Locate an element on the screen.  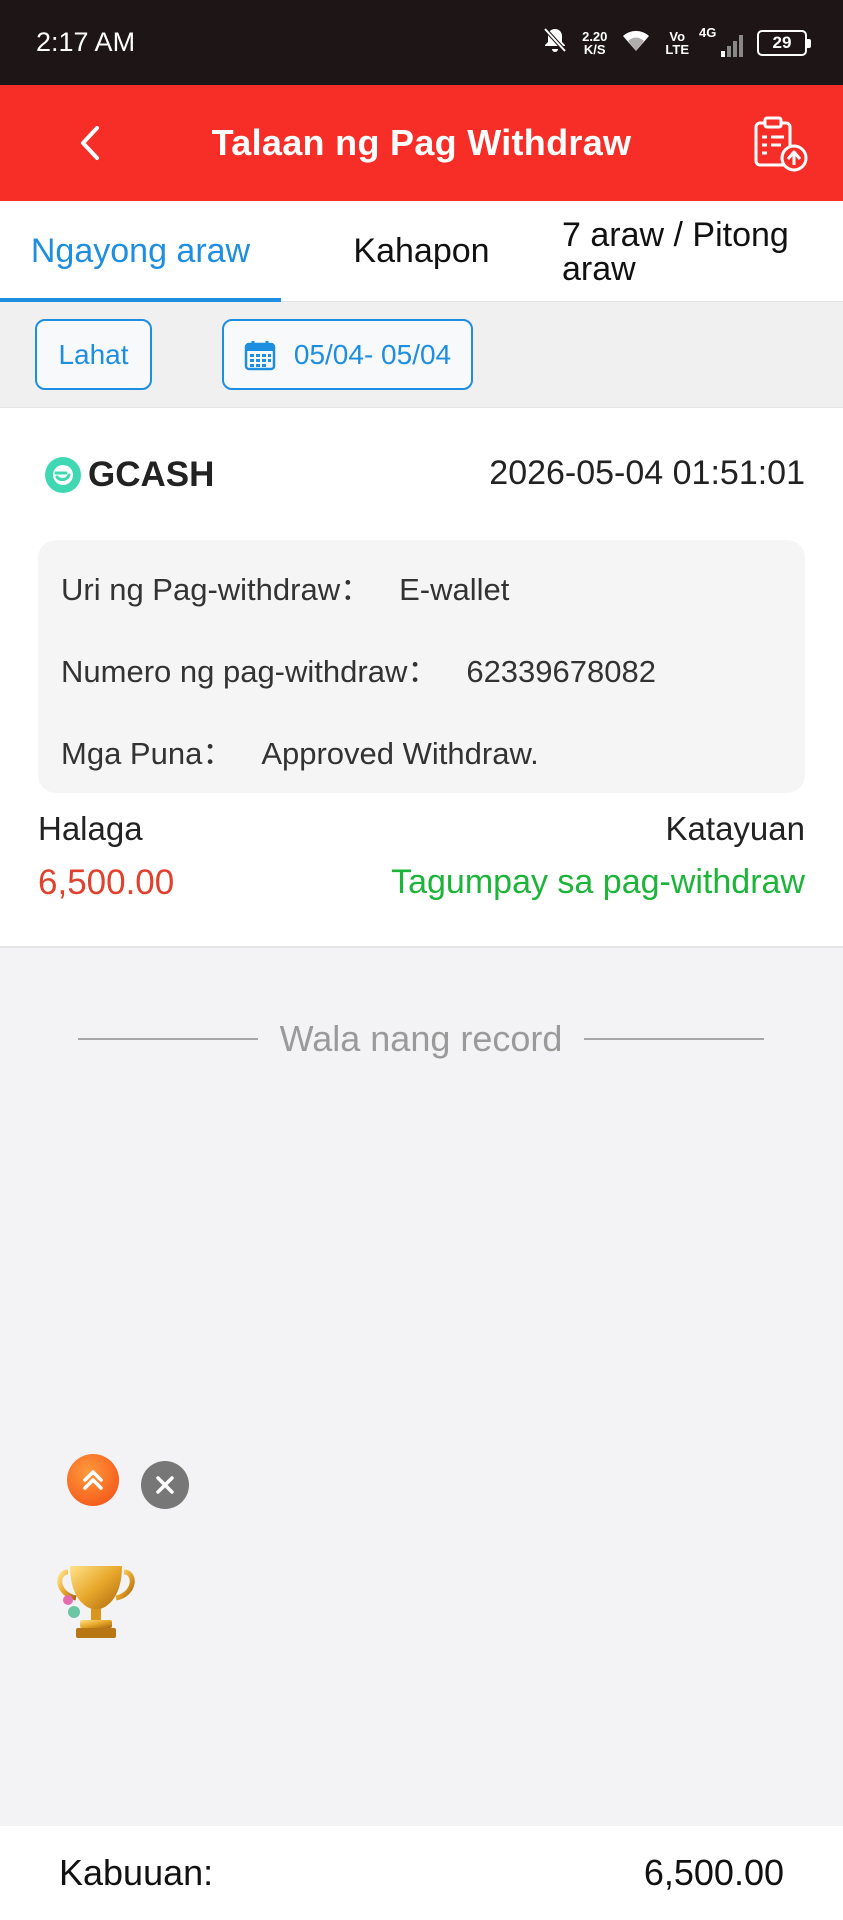
tab-seven-days: 7 araw / Pitong araw is located at coordinates (702, 251).